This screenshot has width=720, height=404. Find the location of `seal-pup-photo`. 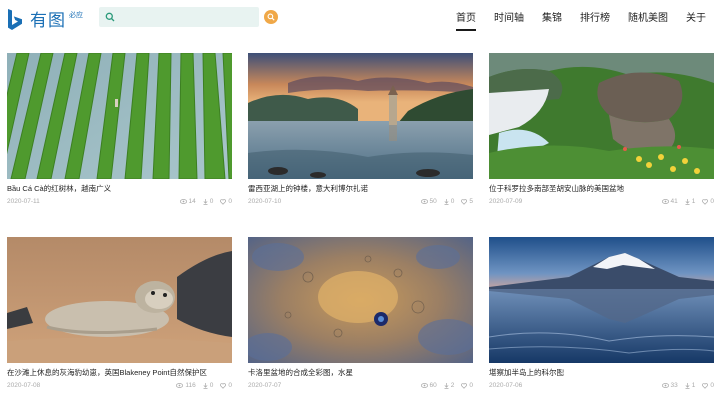

seal-pup-photo is located at coordinates (119, 300).